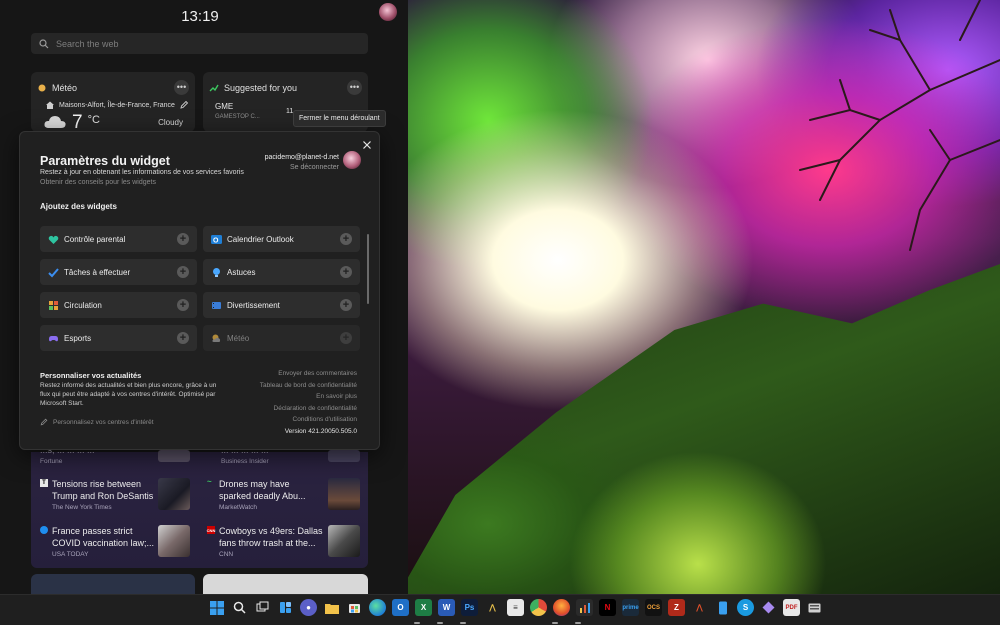 The height and width of the screenshot is (625, 1000). I want to click on search-placeholder: Search the web, so click(87, 43).